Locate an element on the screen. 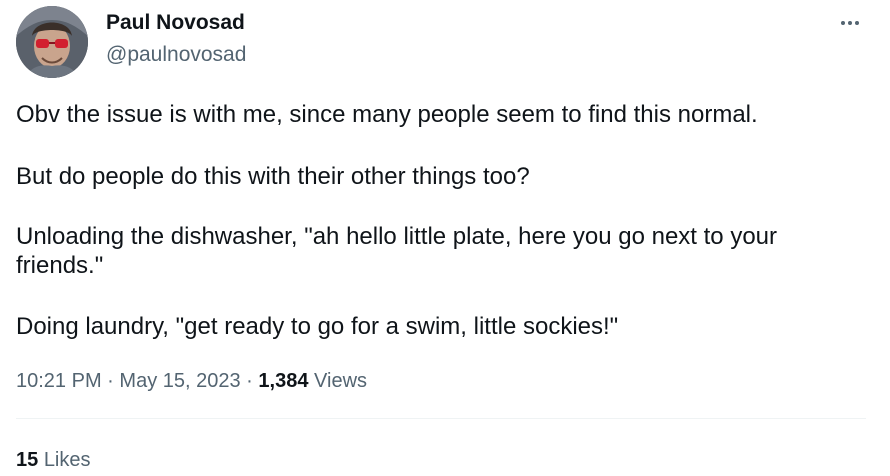 The image size is (890, 476). author-name: Paul Novosad is located at coordinates (175, 23).